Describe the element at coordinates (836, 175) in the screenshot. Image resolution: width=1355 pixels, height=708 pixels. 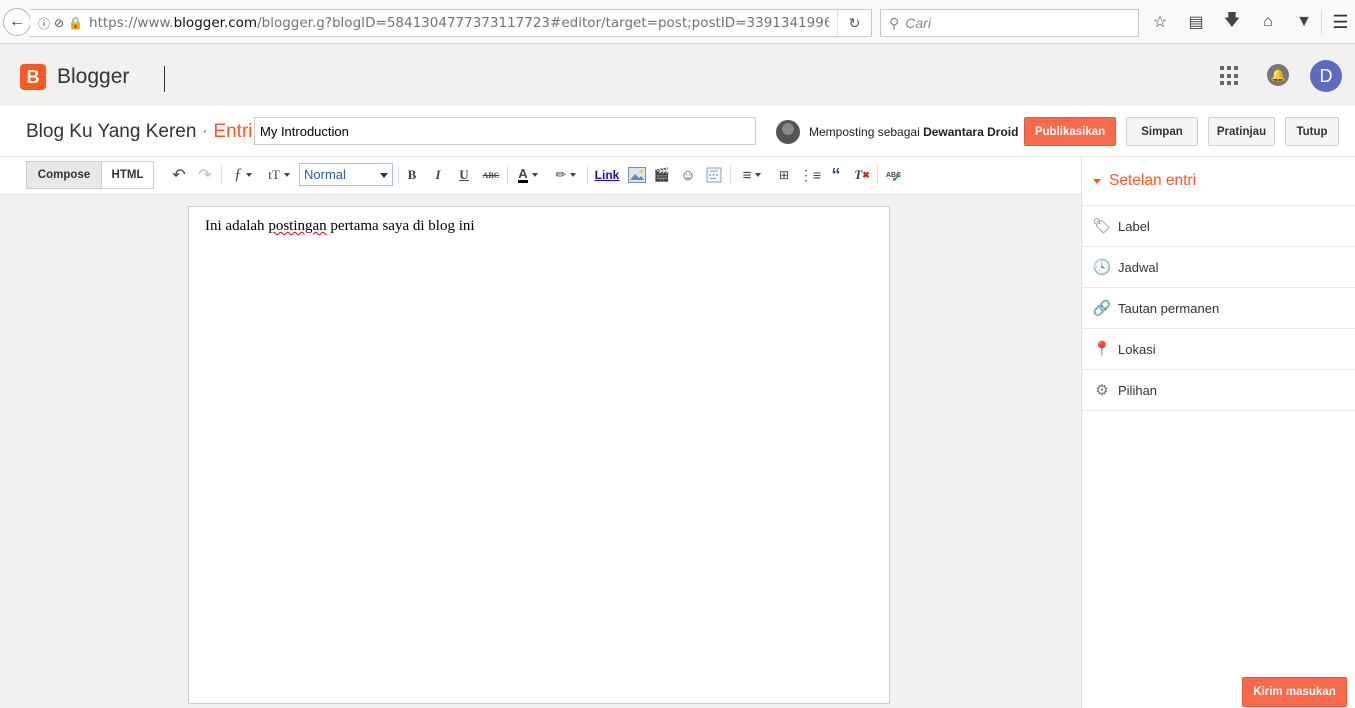
I see `blockquote-icon: “` at that location.